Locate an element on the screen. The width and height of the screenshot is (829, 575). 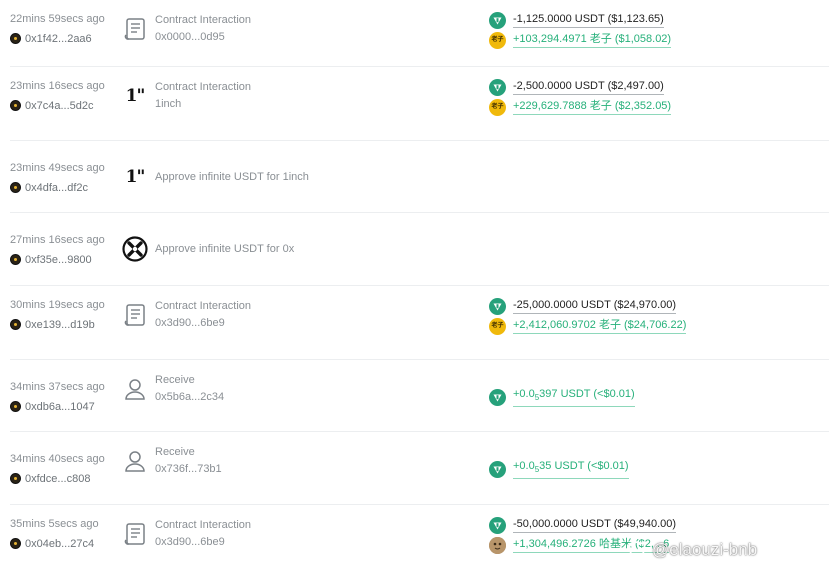
balance-change-amount: +0.0535 USDT (<$0.01) is located at coordinates (571, 469).